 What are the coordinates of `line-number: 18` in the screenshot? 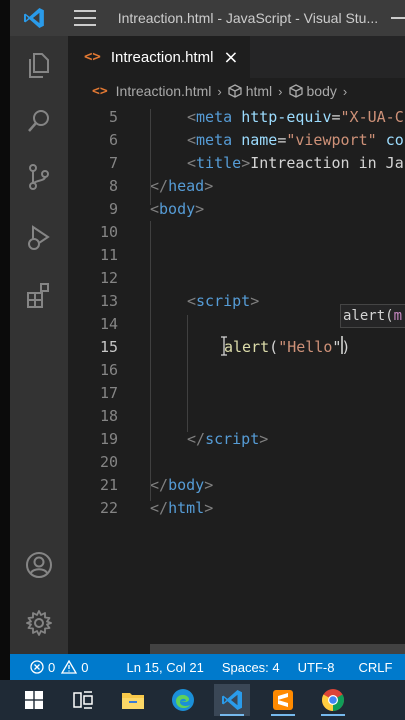 It's located at (108, 416).